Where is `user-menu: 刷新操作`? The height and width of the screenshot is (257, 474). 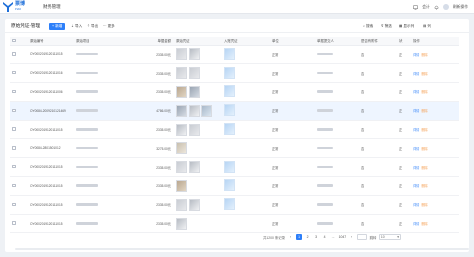 user-menu: 刷新操作 is located at coordinates (460, 7).